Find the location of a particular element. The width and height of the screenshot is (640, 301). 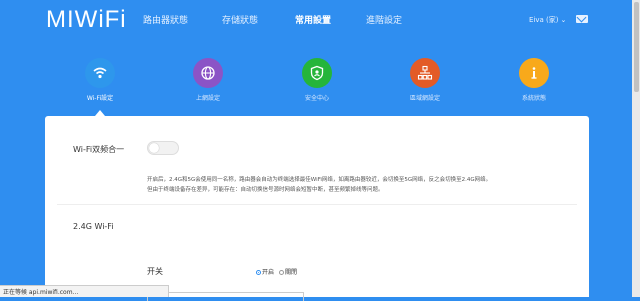

nav-storage-status: 存儲狀態 is located at coordinates (240, 19).